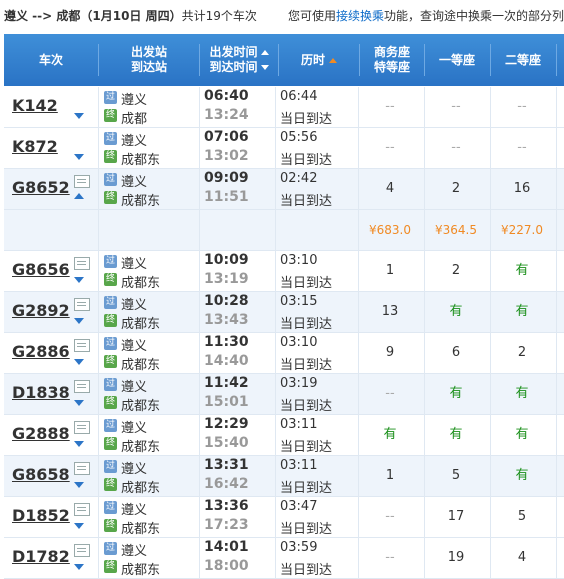 This screenshot has height=579, width=564. What do you see at coordinates (41, 187) in the screenshot?
I see `train-number-link: G8652` at bounding box center [41, 187].